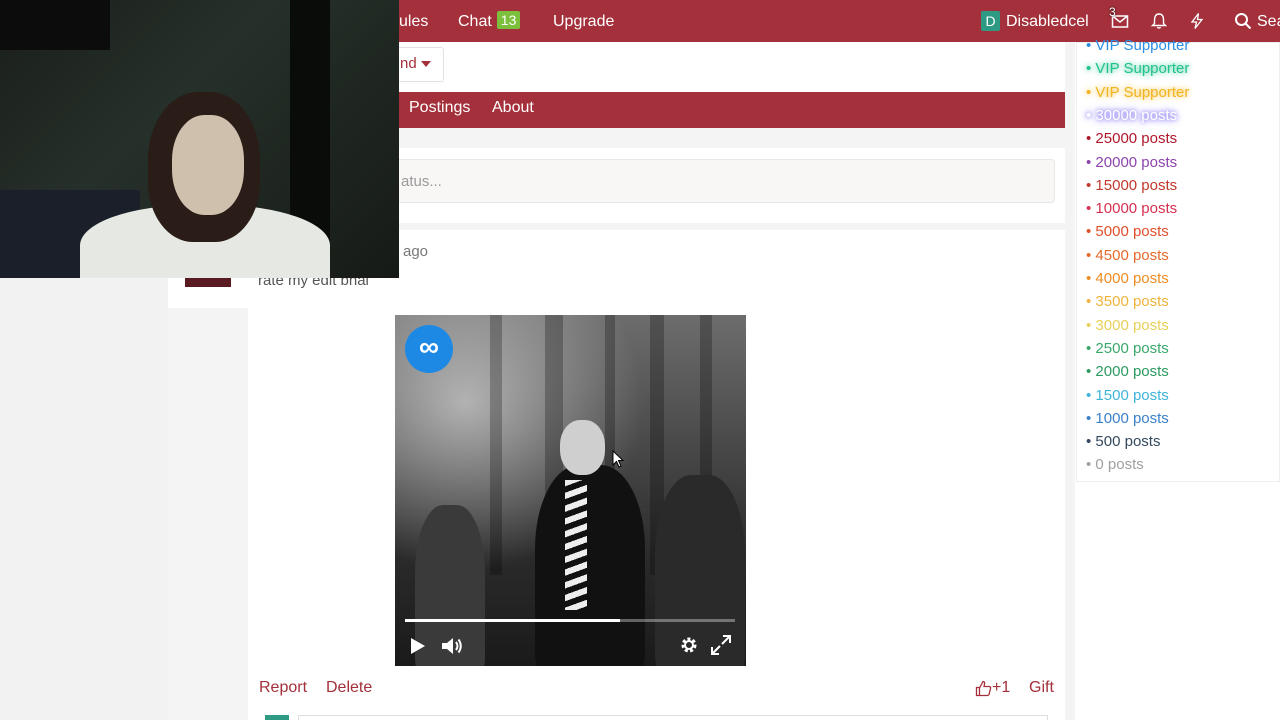 The height and width of the screenshot is (720, 1280). I want to click on webcam-overlay, so click(199, 139).